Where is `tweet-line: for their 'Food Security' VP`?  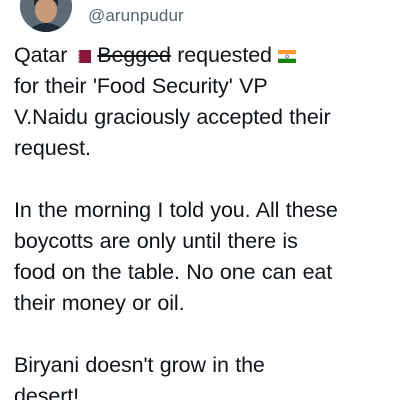 tweet-line: for their 'Food Security' VP is located at coordinates (141, 86).